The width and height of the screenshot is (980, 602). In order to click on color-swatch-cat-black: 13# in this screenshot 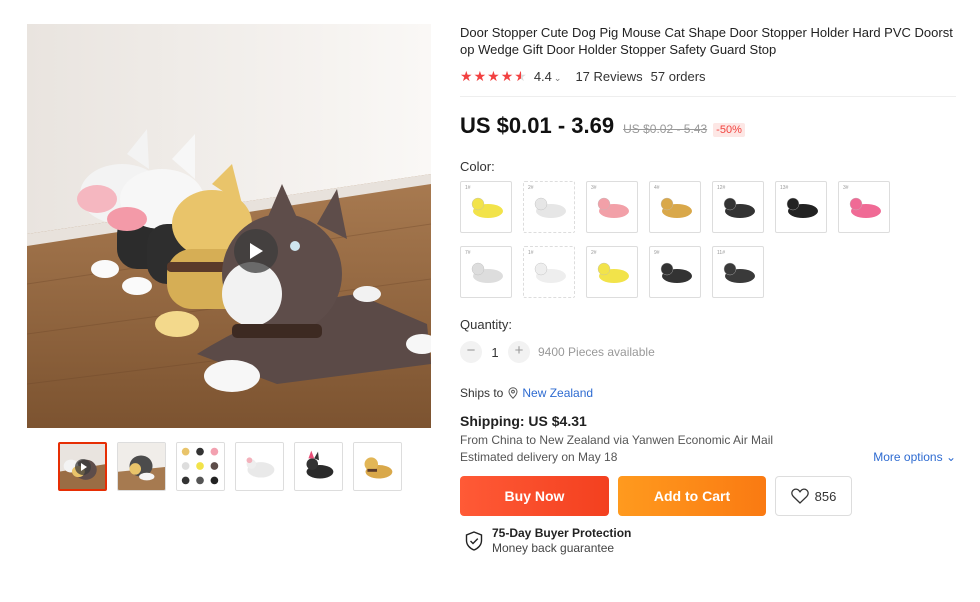, I will do `click(801, 207)`.